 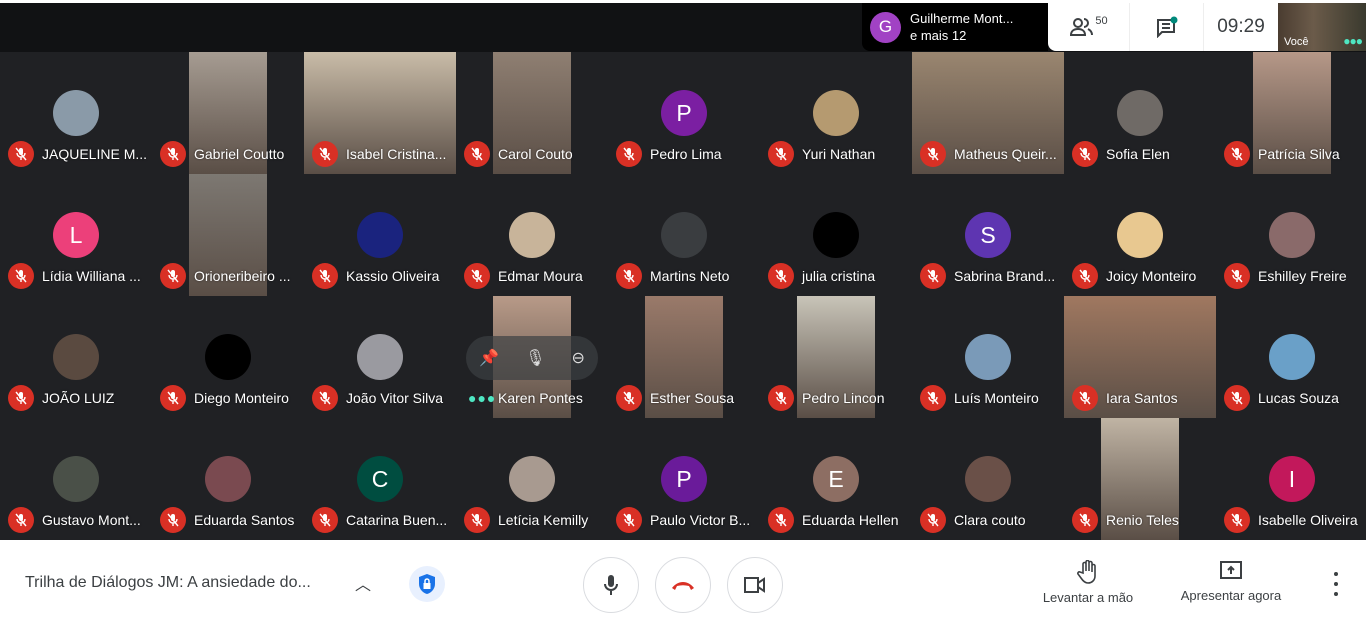 I want to click on camera-button, so click(x=755, y=585).